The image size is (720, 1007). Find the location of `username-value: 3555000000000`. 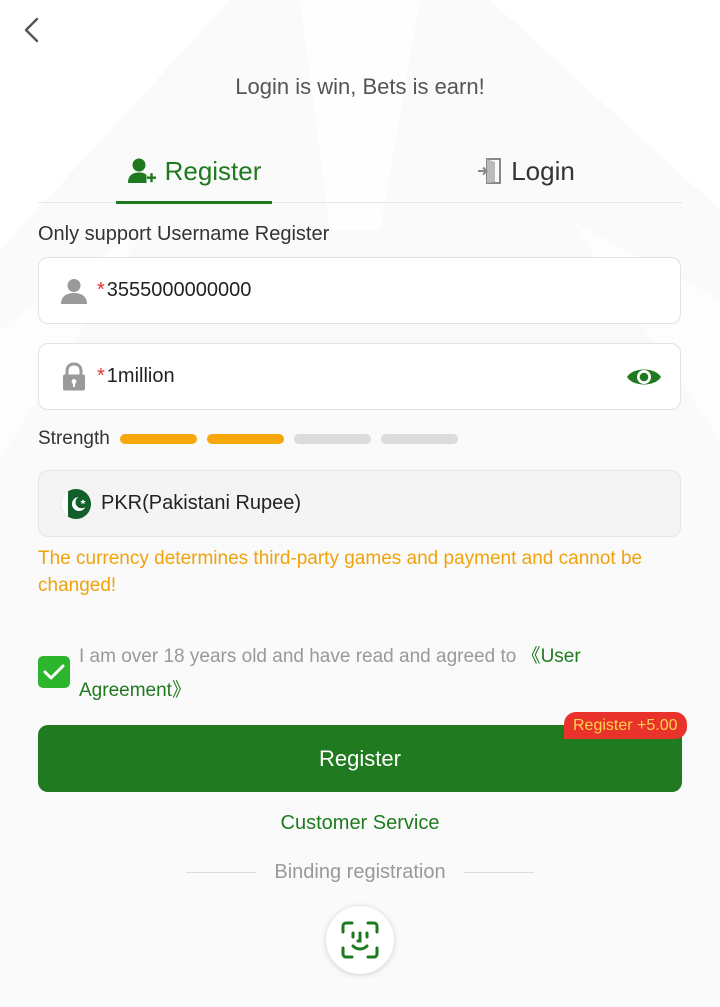

username-value: 3555000000000 is located at coordinates (179, 290).